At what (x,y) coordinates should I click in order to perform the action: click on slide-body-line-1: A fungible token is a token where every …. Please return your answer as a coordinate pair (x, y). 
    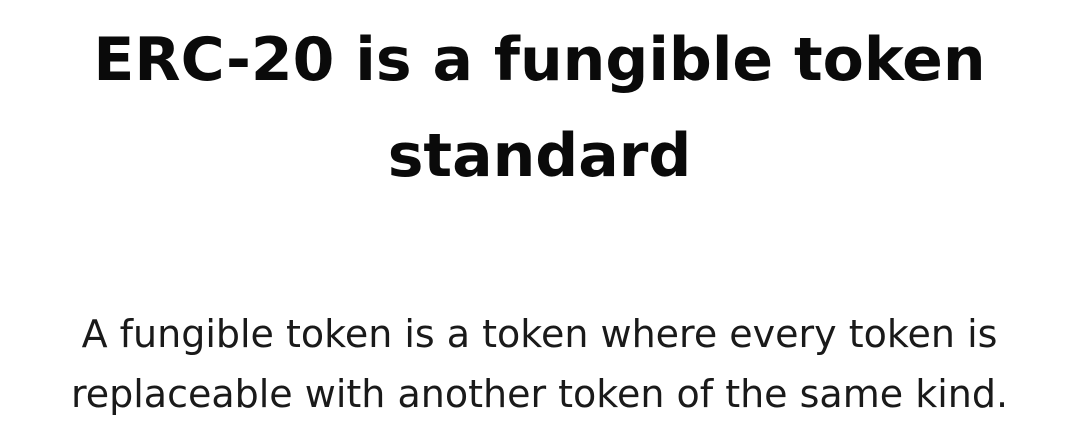
    Looking at the image, I should click on (539, 334).